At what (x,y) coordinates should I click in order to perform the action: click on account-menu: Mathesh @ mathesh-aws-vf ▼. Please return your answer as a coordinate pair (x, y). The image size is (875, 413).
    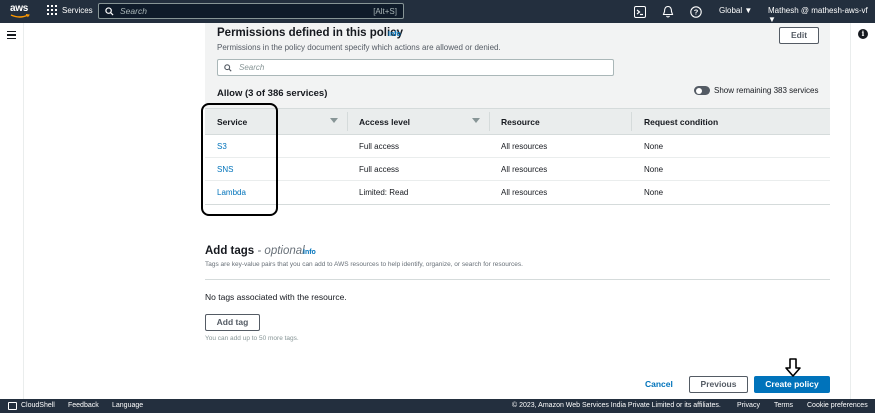
    Looking at the image, I should click on (821, 15).